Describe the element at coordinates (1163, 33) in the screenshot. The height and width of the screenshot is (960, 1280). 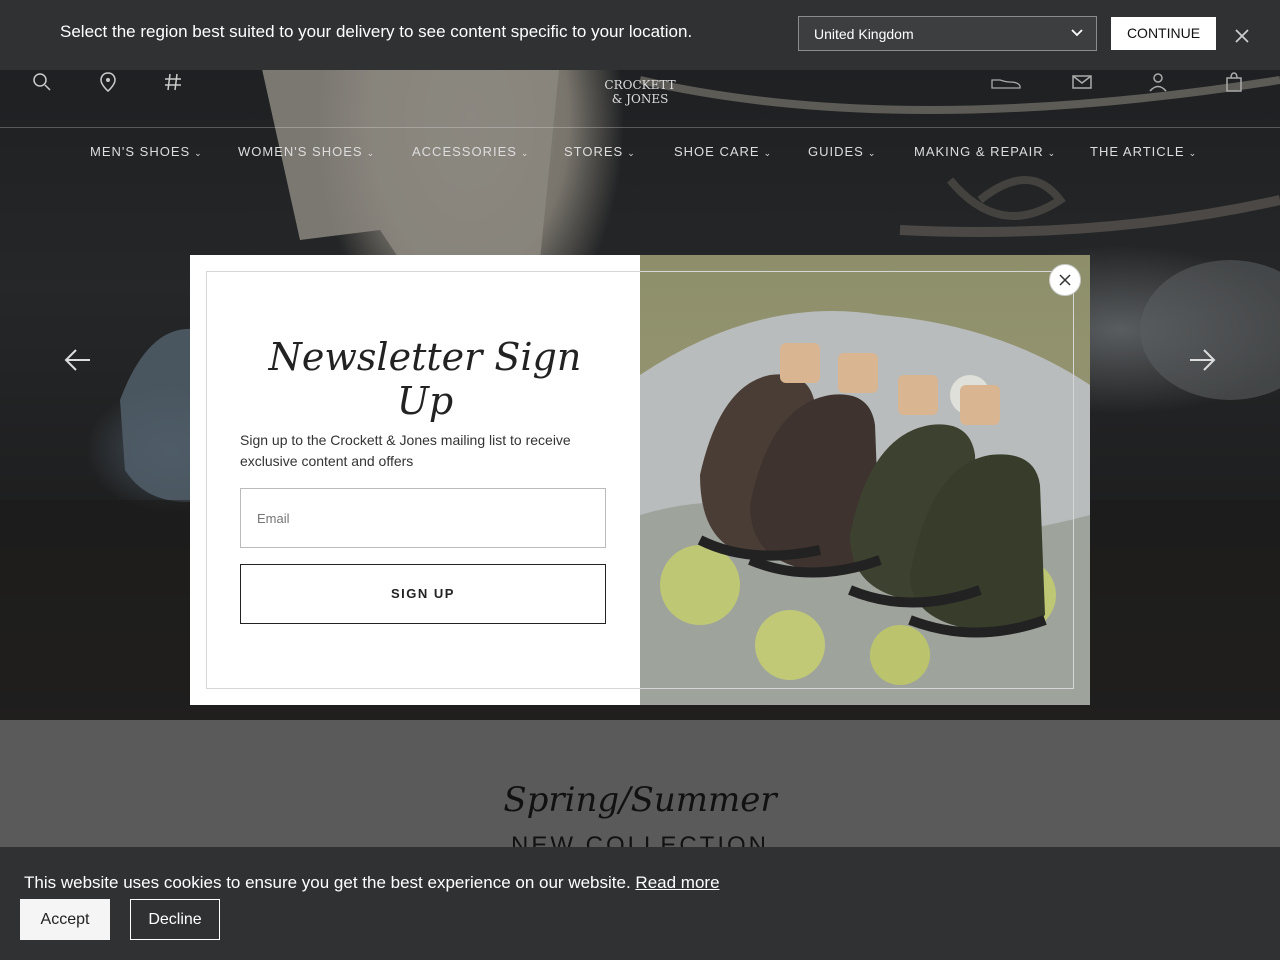
I see `continue-button: CONTINUE` at that location.